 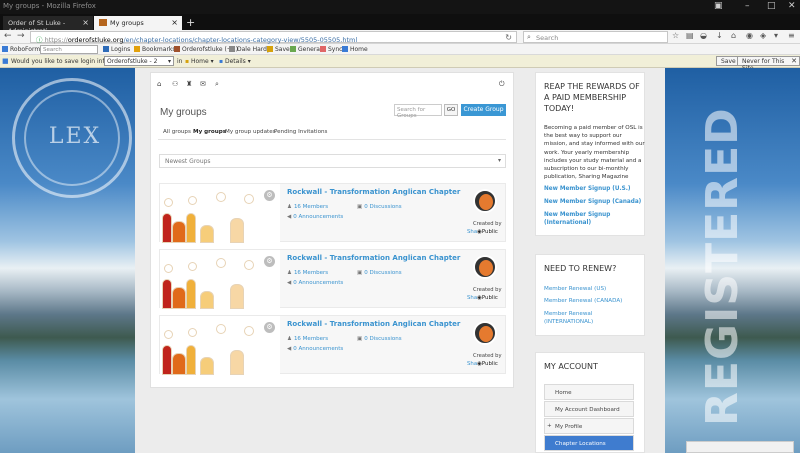 I want to click on privacy-label: Sha◉Public, so click(x=482, y=364).